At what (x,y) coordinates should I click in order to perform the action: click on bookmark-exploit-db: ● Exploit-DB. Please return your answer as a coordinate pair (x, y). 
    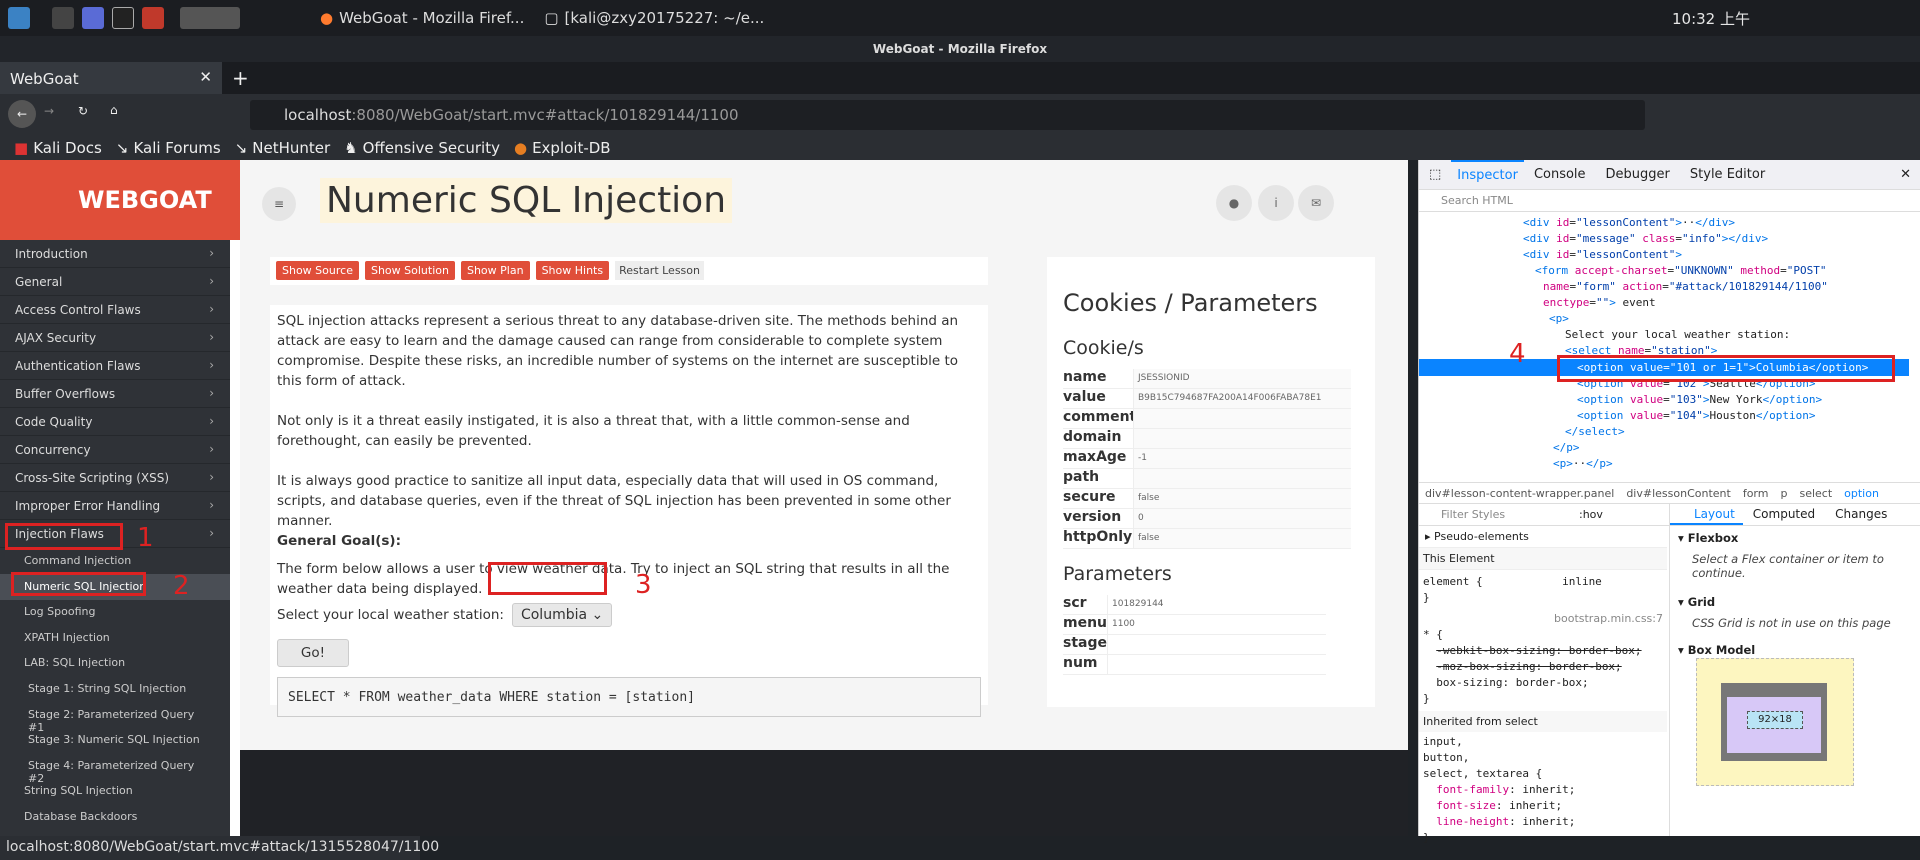
    Looking at the image, I should click on (562, 148).